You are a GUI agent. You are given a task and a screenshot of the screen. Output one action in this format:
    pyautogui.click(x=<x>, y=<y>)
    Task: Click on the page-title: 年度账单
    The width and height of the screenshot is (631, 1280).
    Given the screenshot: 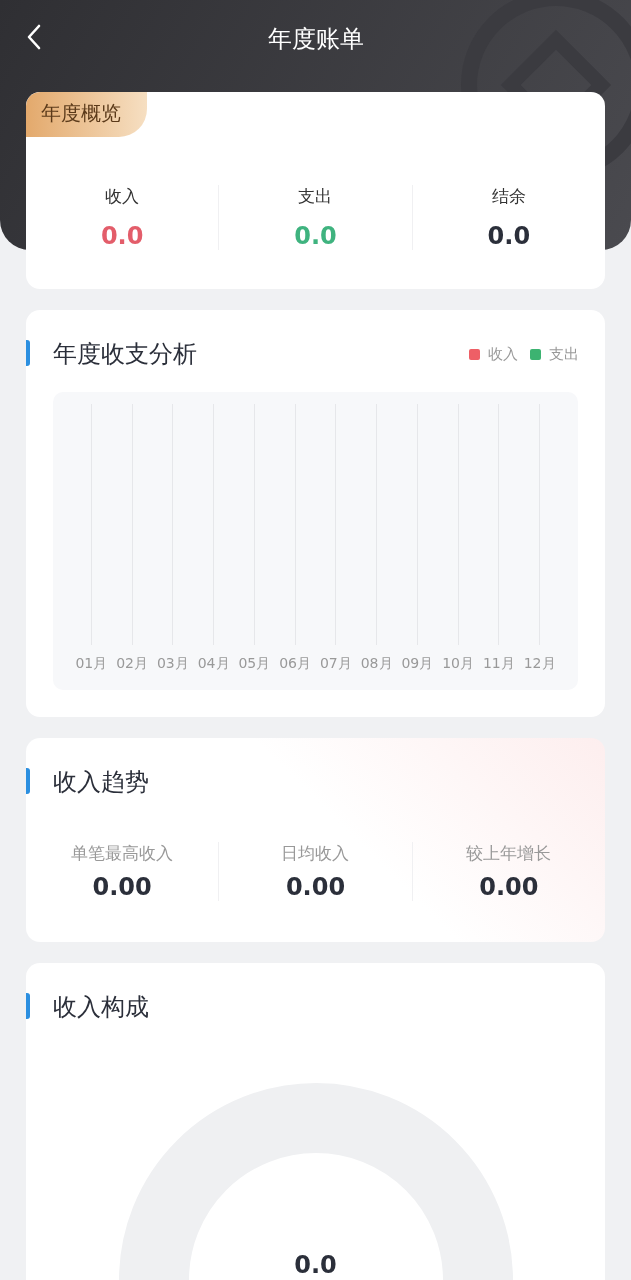 What is the action you would take?
    pyautogui.click(x=315, y=39)
    